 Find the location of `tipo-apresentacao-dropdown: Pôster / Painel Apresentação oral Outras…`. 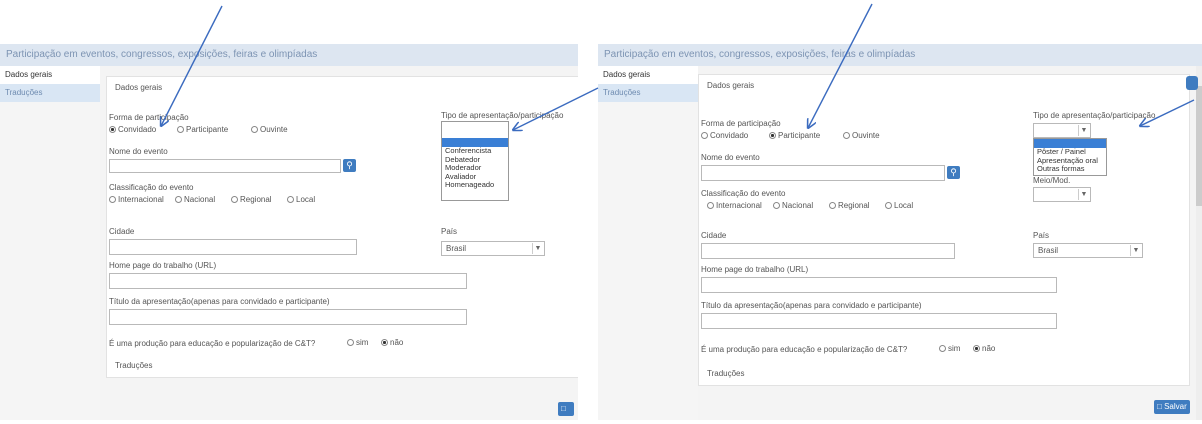

tipo-apresentacao-dropdown: Pôster / Painel Apresentação oral Outras… is located at coordinates (1070, 157).